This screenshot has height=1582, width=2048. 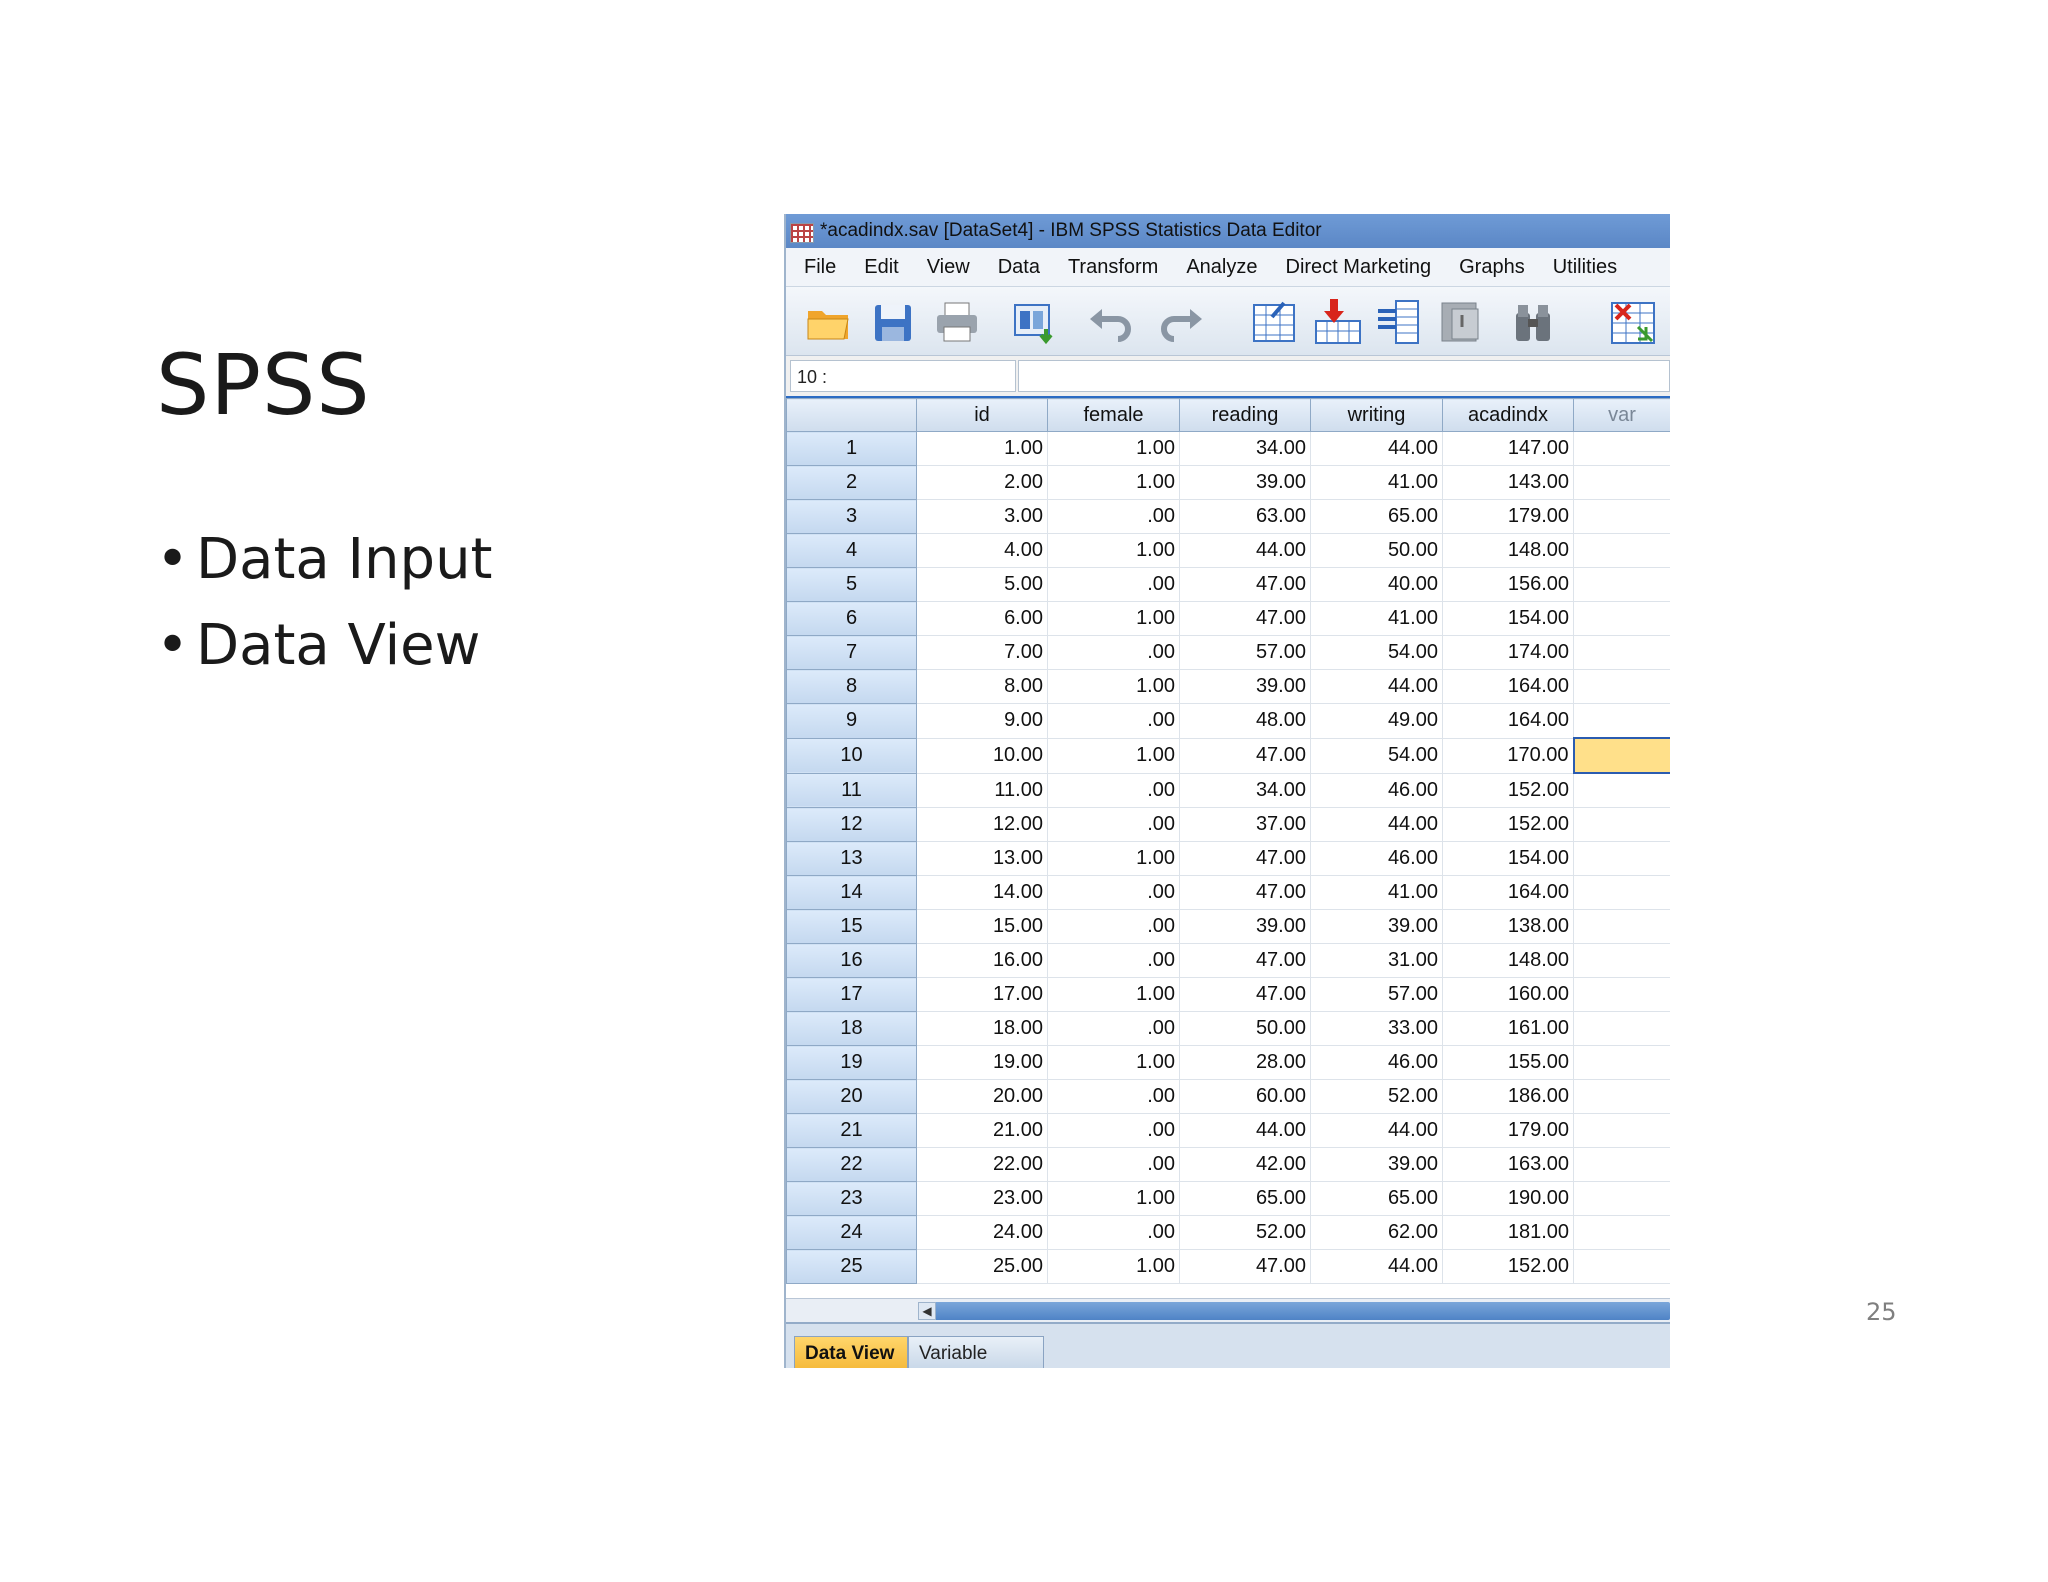 I want to click on data-cell: 15.00, so click(x=982, y=926).